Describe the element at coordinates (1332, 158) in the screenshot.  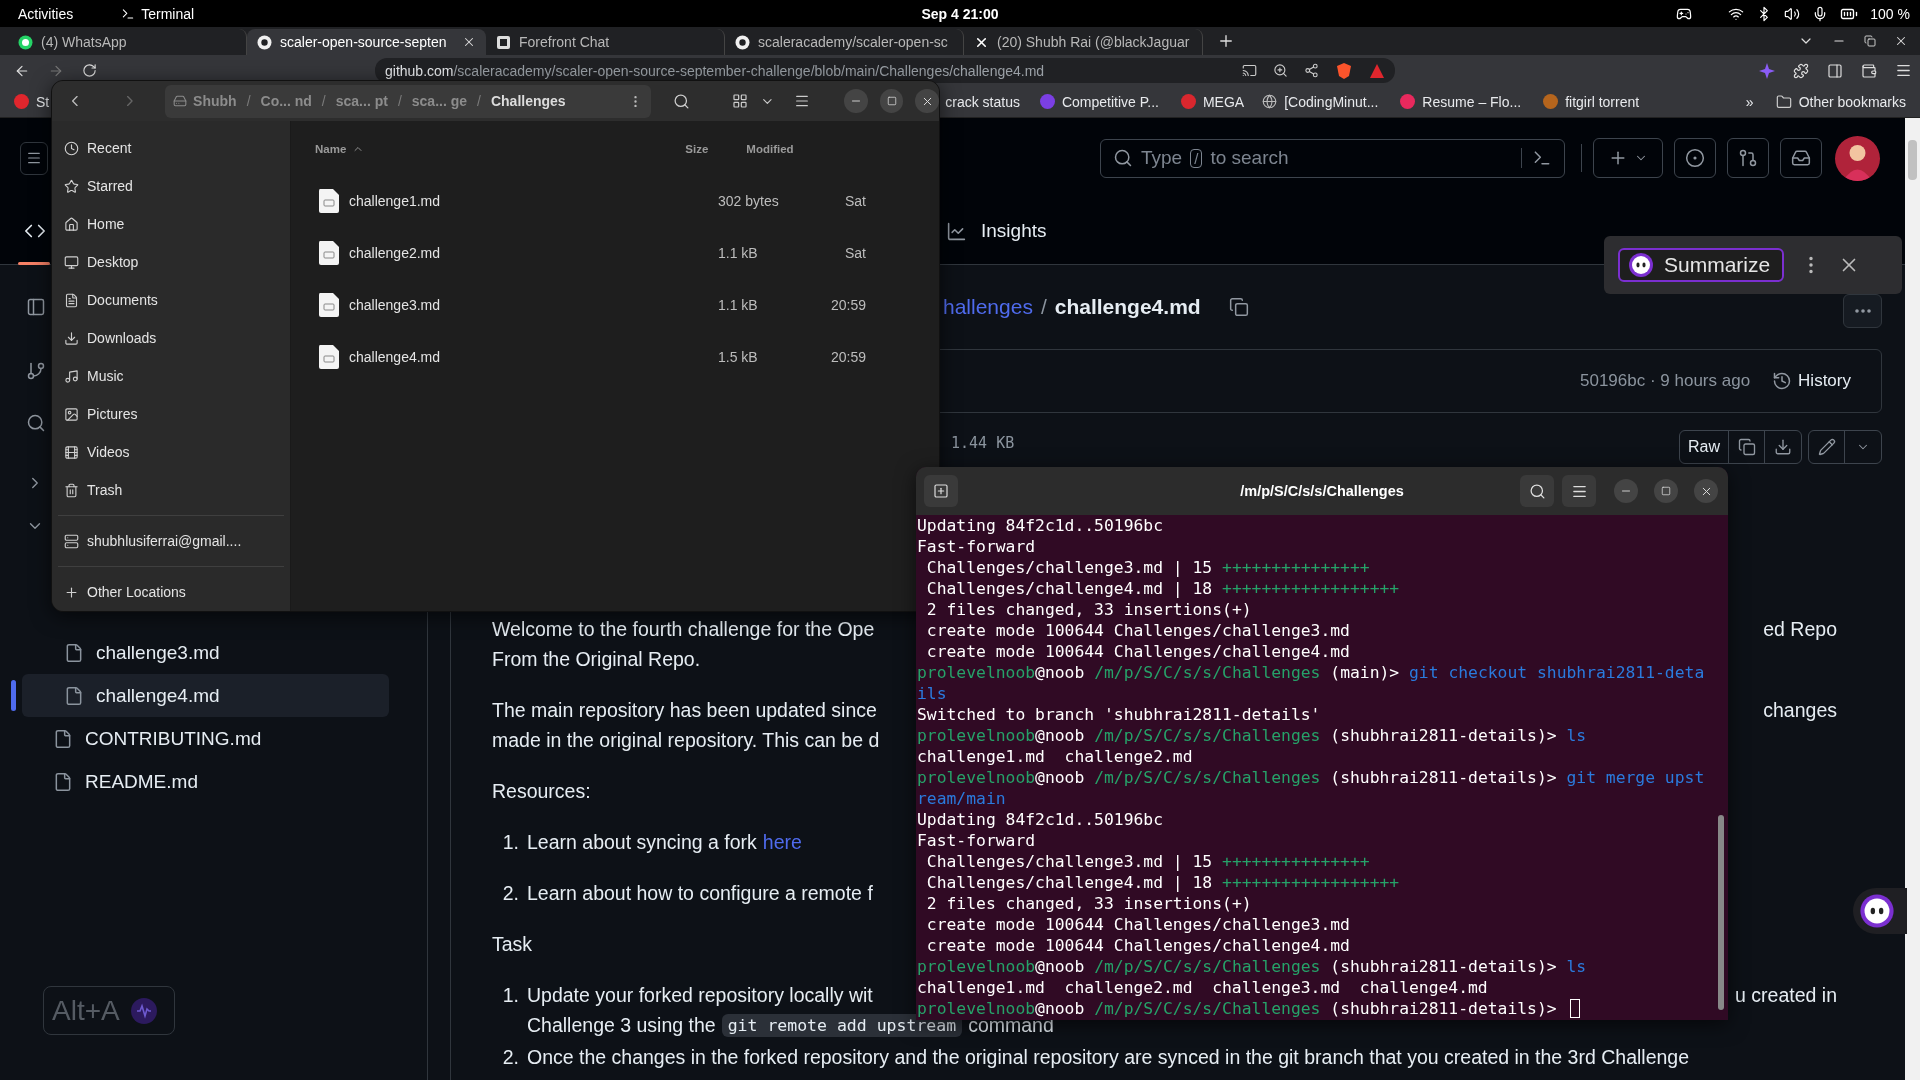
I see `search-field: Type / to search` at that location.